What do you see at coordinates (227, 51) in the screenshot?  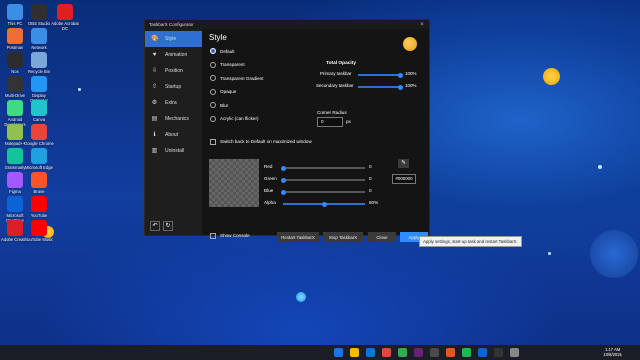 I see `radio-label: Default` at bounding box center [227, 51].